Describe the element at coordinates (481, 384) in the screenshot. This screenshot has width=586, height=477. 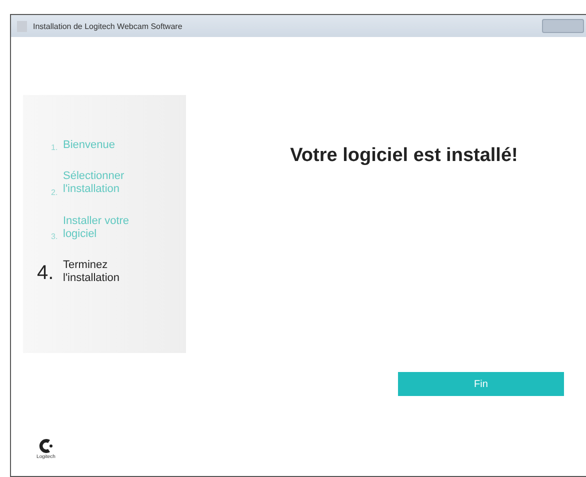
I see `finish-button: Fin` at that location.